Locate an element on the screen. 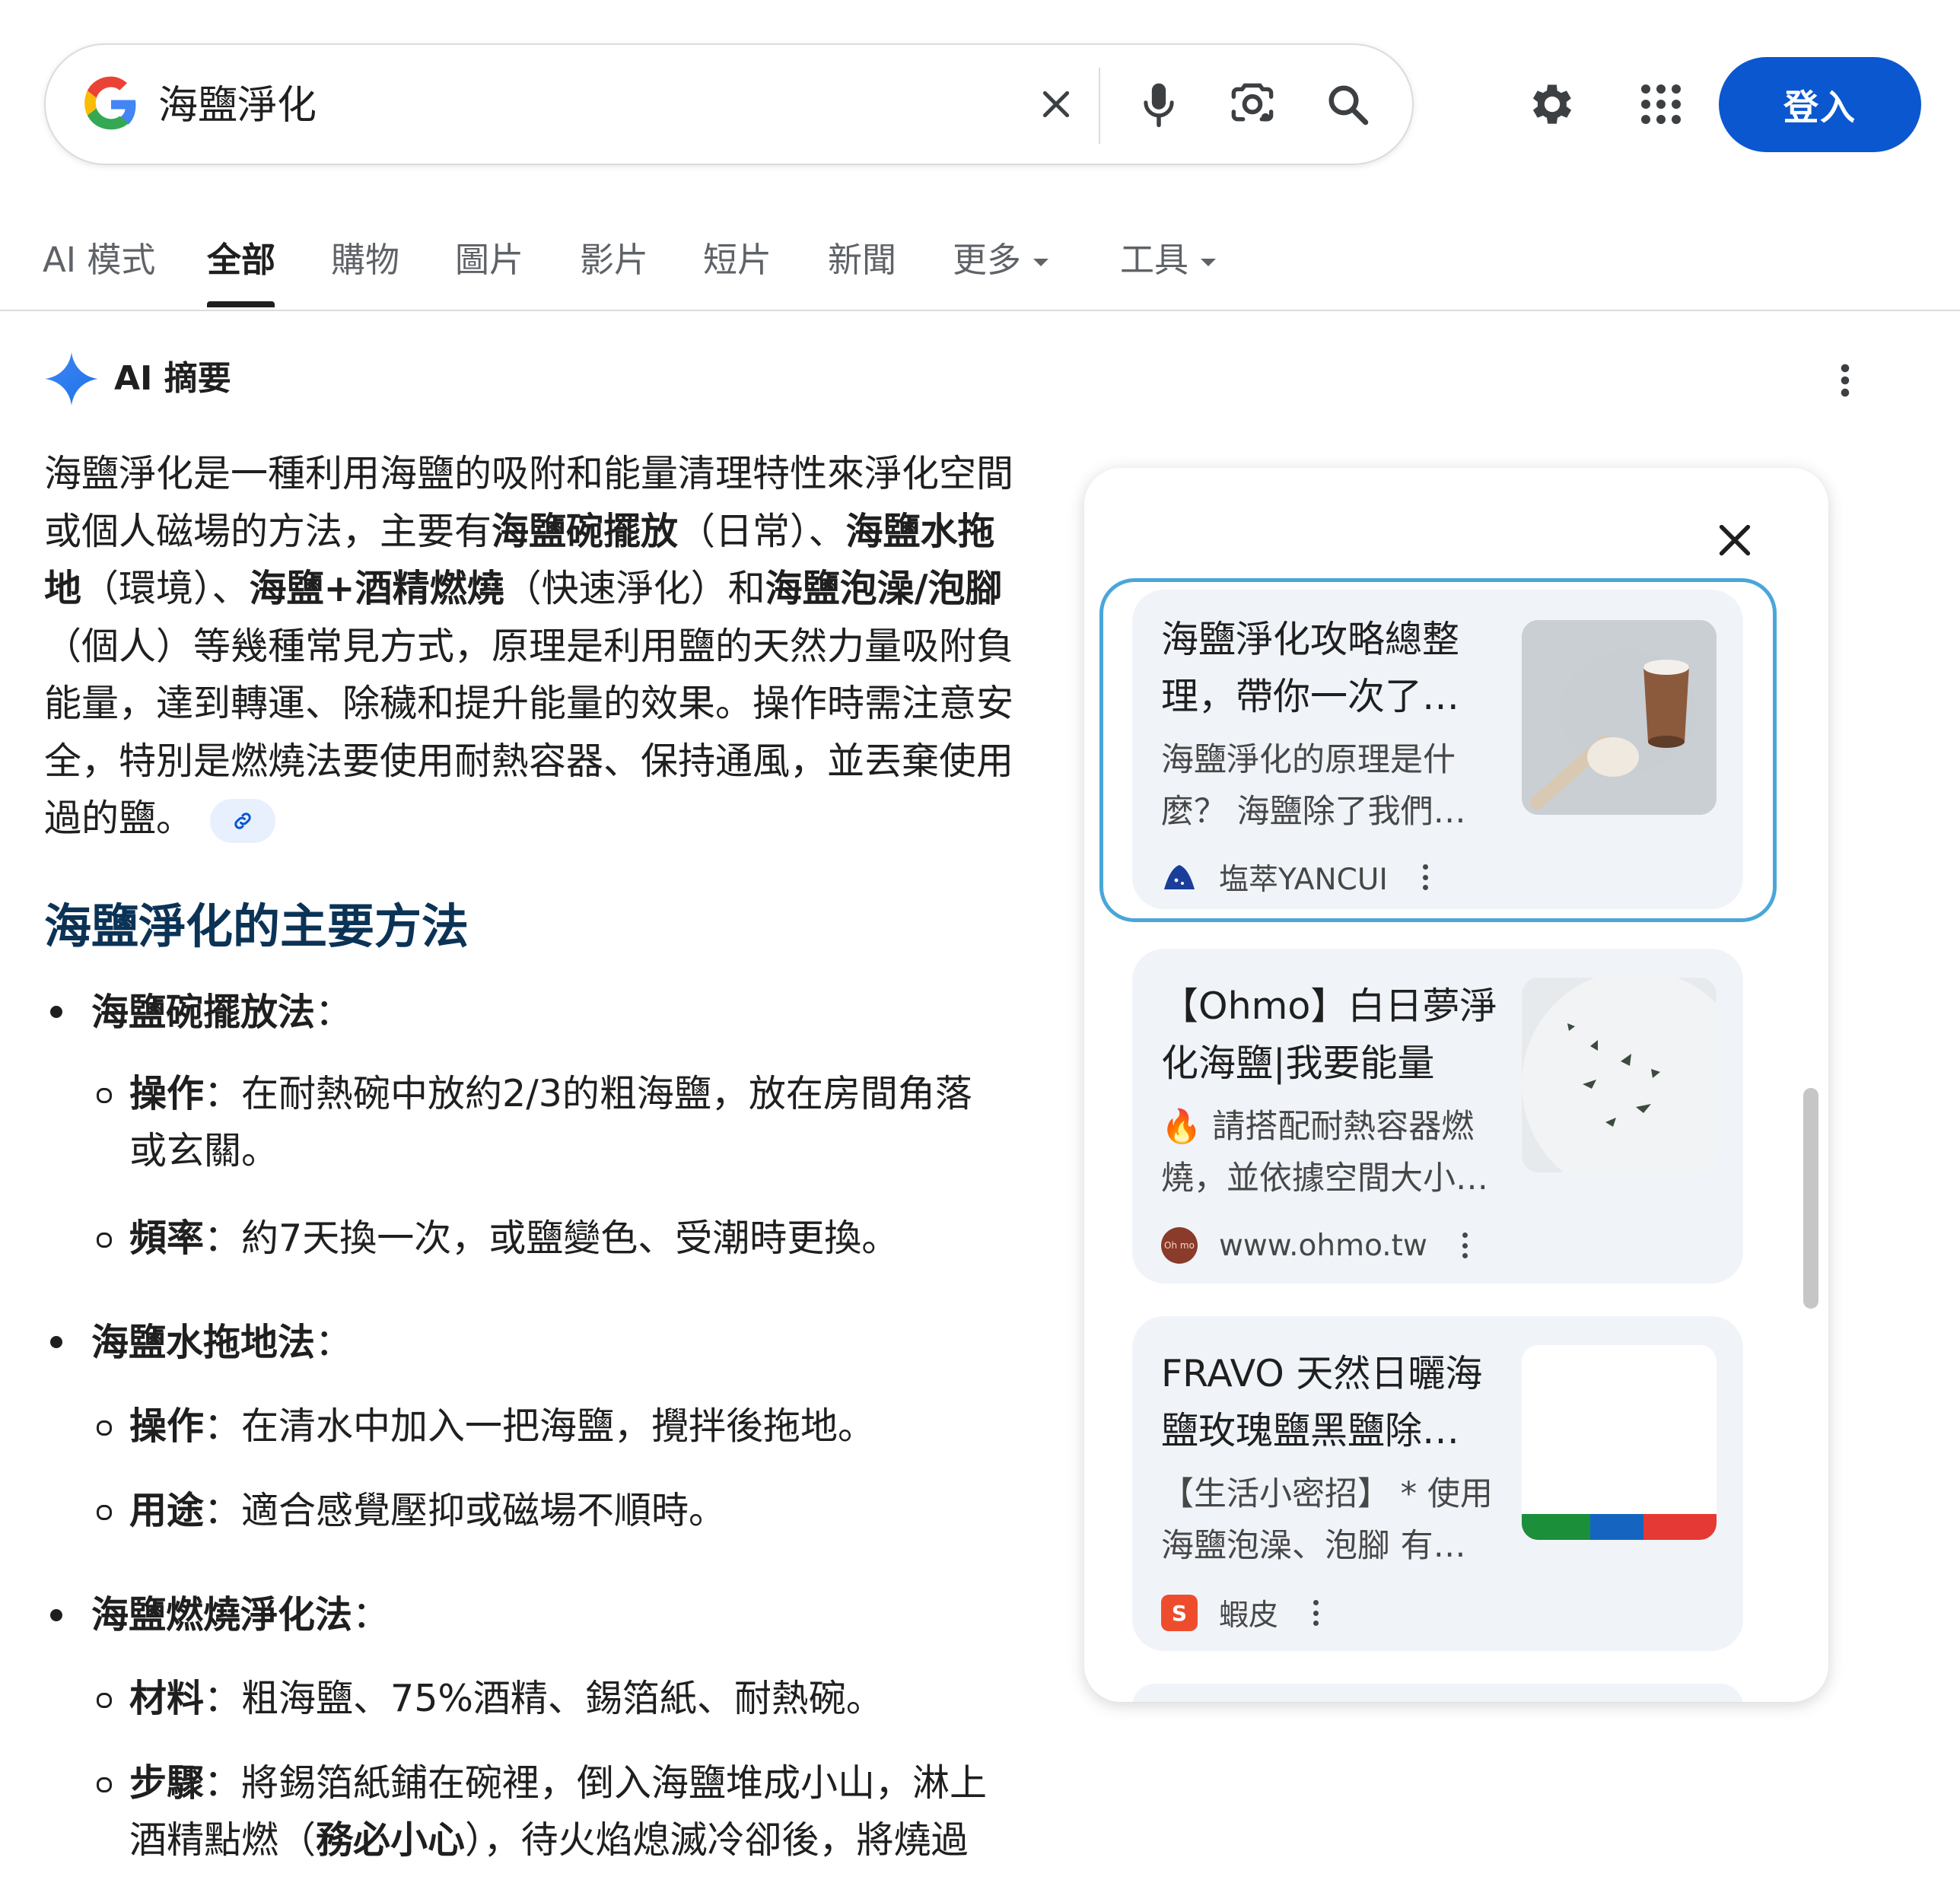 The image size is (1960, 1883). settings-gear-icon is located at coordinates (1552, 105).